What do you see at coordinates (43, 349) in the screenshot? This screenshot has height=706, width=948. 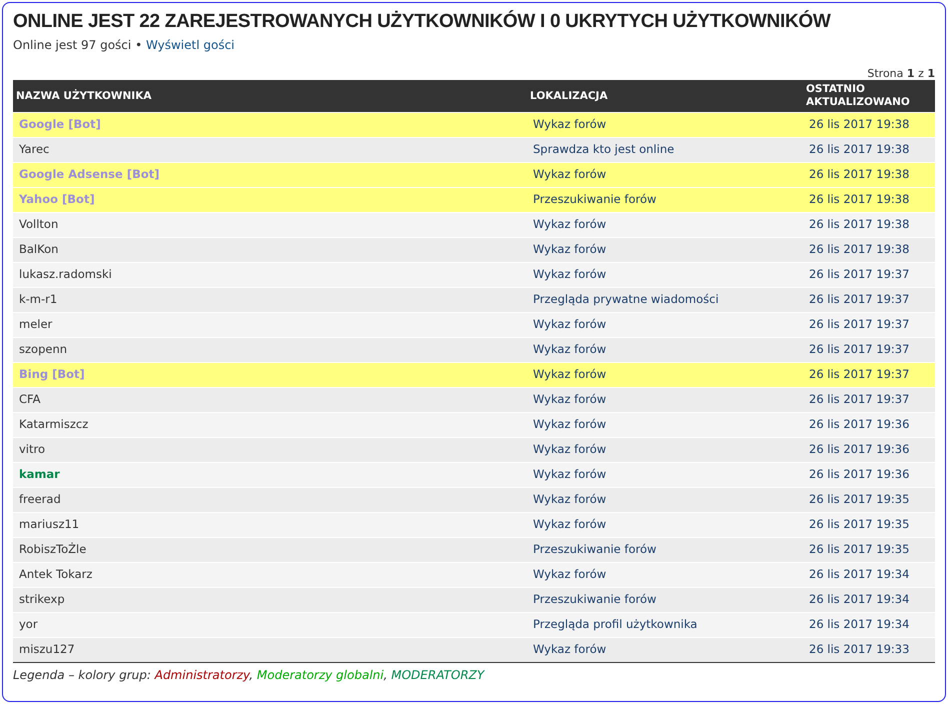 I see `username-link: szopenn` at bounding box center [43, 349].